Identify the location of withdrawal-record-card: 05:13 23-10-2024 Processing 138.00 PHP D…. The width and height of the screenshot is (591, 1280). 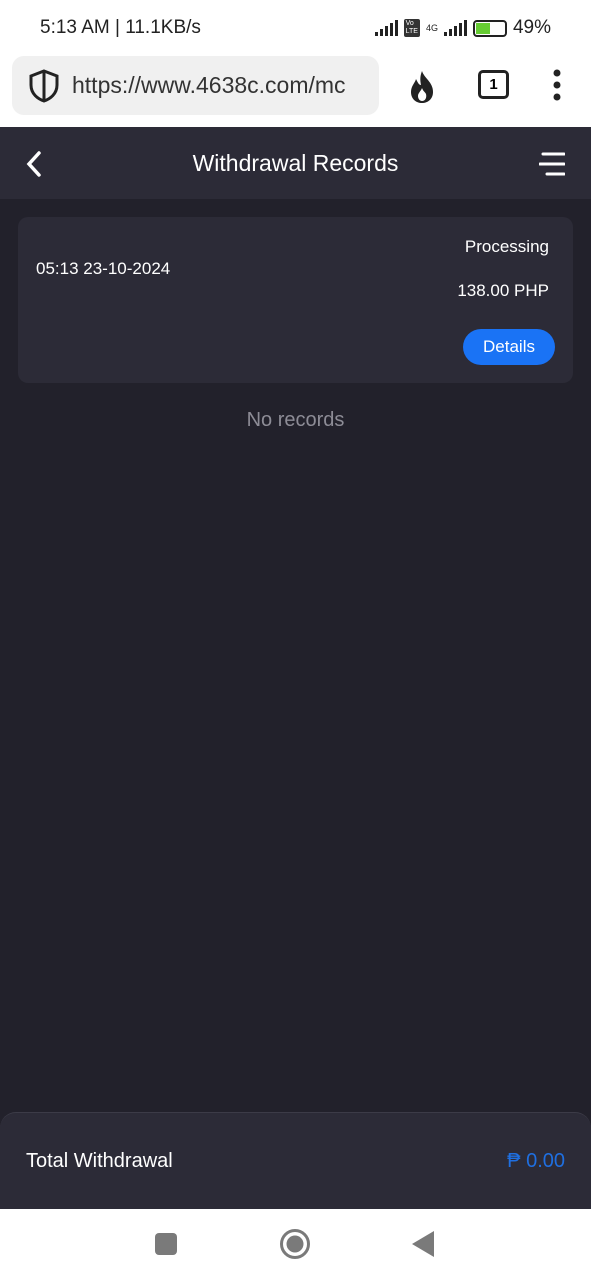
(295, 300).